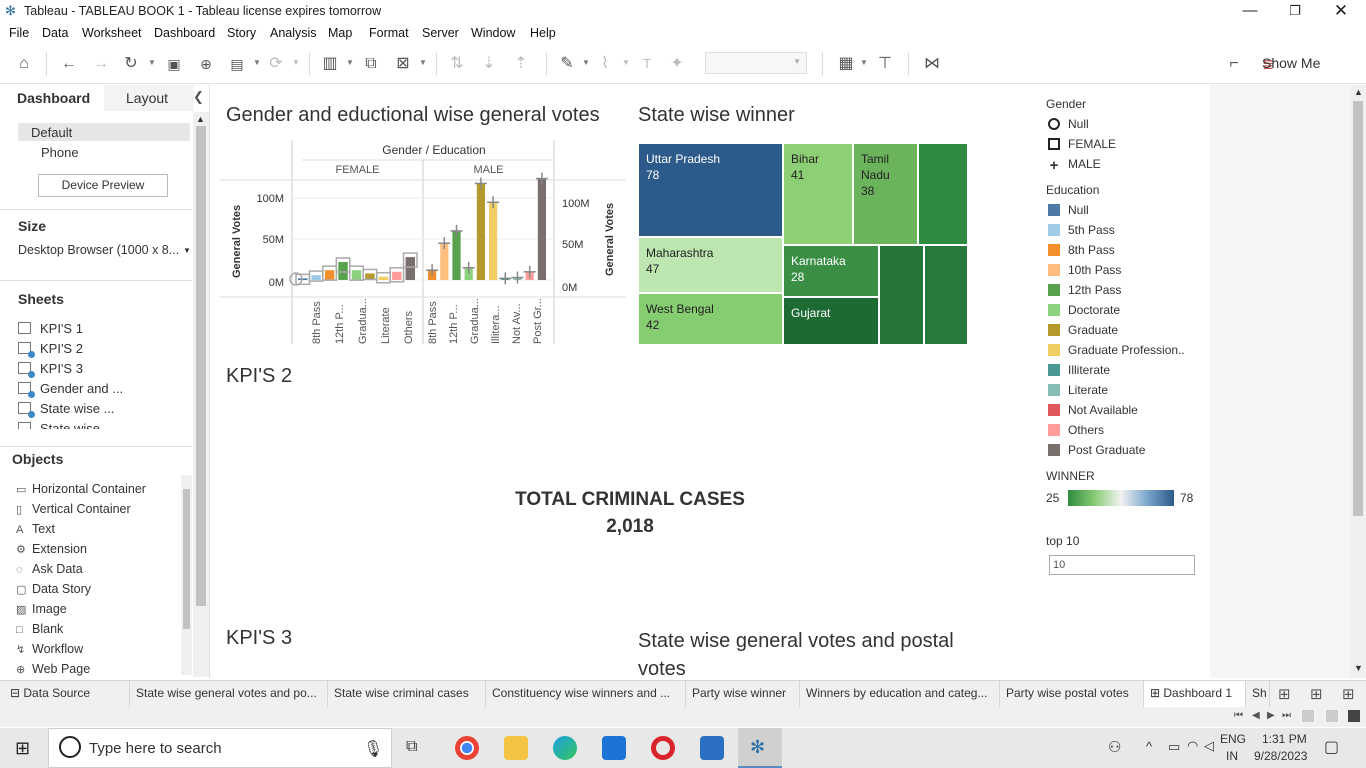 The width and height of the screenshot is (1366, 768). Describe the element at coordinates (493, 33) in the screenshot. I see `menu-window: Window` at that location.